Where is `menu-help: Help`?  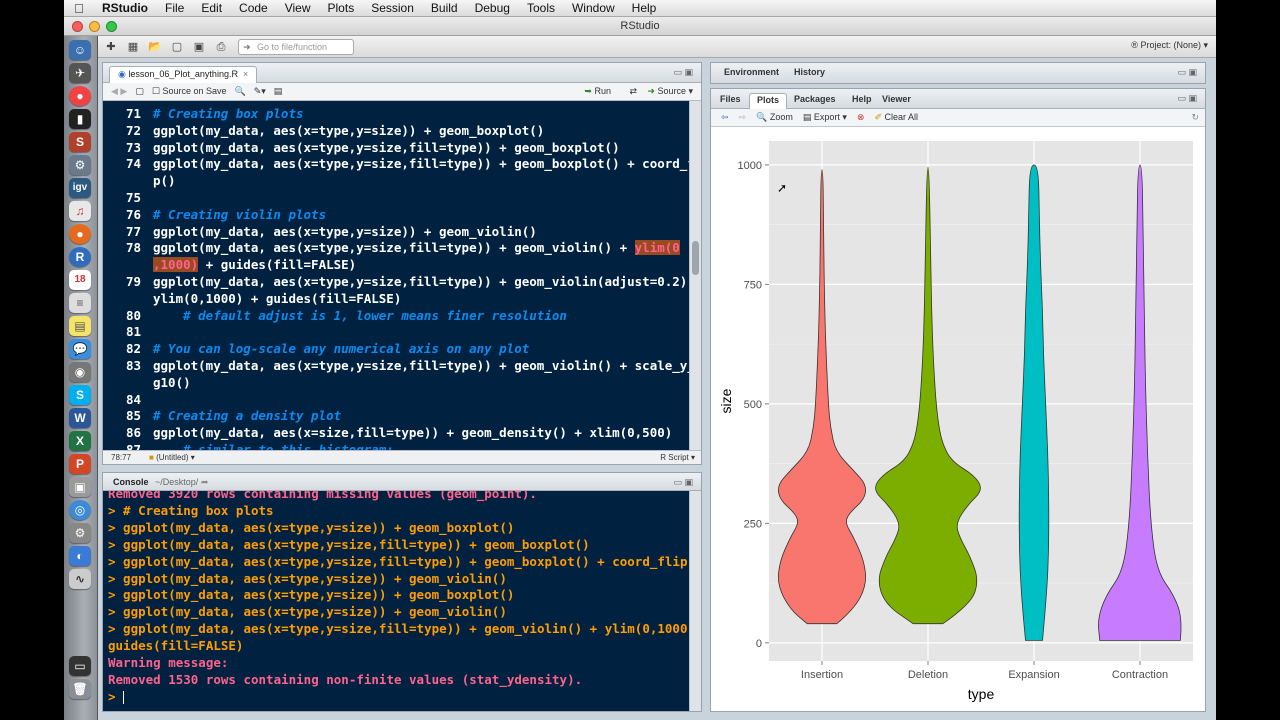
menu-help: Help is located at coordinates (645, 8).